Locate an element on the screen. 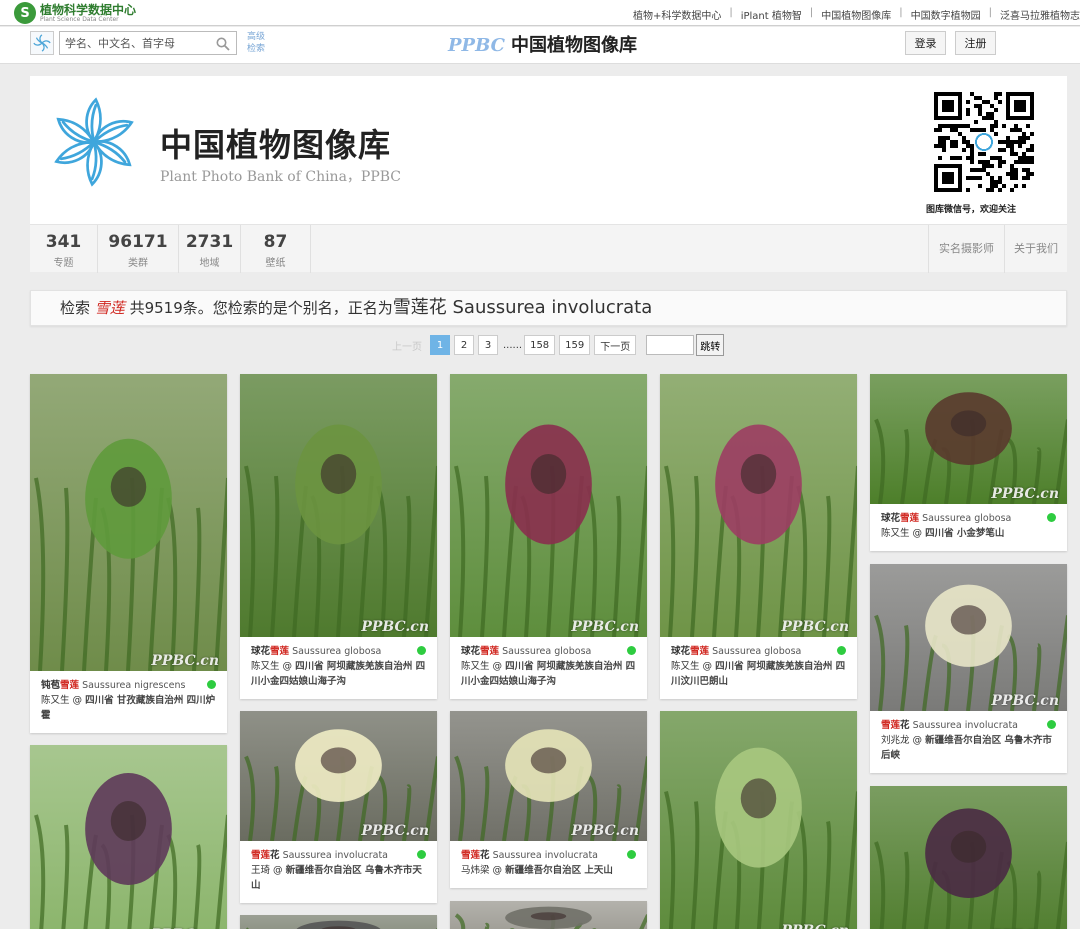 The width and height of the screenshot is (1080, 929). notice-accepted-name: 雪莲花 Saussurea involucrata is located at coordinates (522, 307).